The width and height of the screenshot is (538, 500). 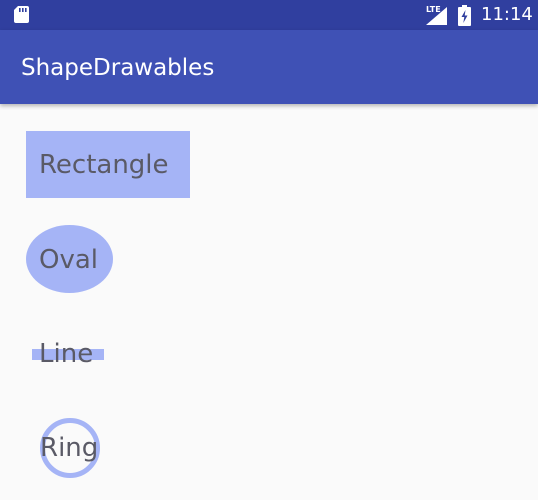 I want to click on rectangle-shape: Rectangle, so click(x=108, y=164).